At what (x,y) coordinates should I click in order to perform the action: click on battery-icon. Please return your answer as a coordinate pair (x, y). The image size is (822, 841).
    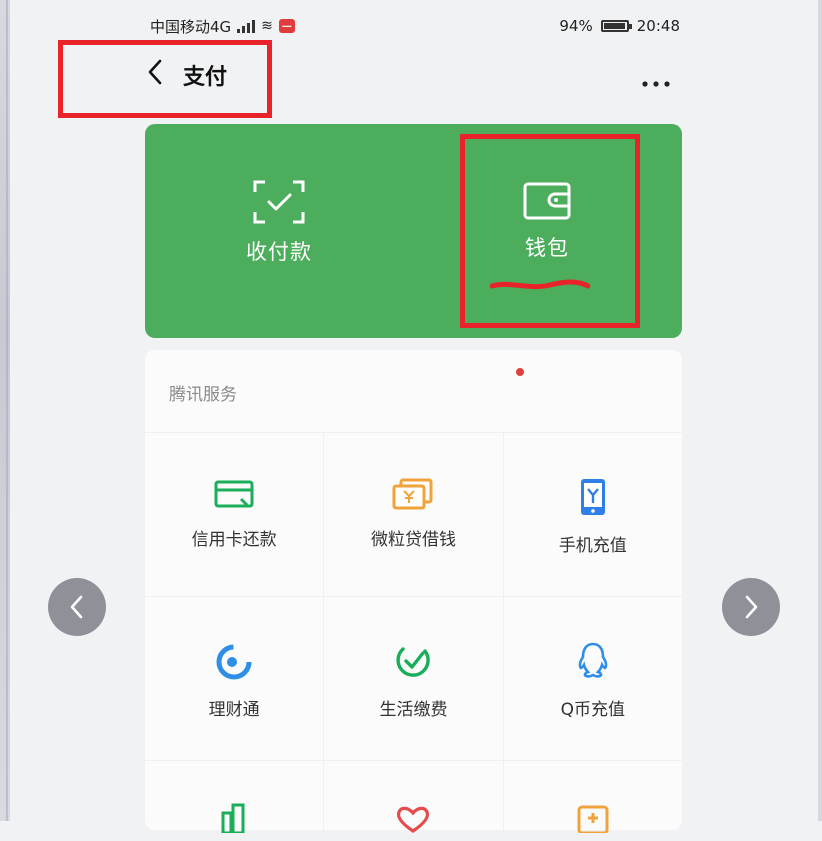
    Looking at the image, I should click on (616, 26).